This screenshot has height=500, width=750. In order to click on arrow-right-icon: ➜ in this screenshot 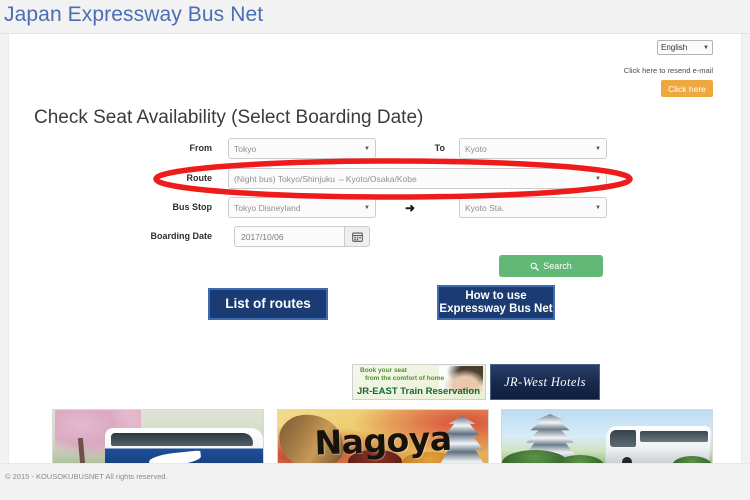, I will do `click(410, 208)`.